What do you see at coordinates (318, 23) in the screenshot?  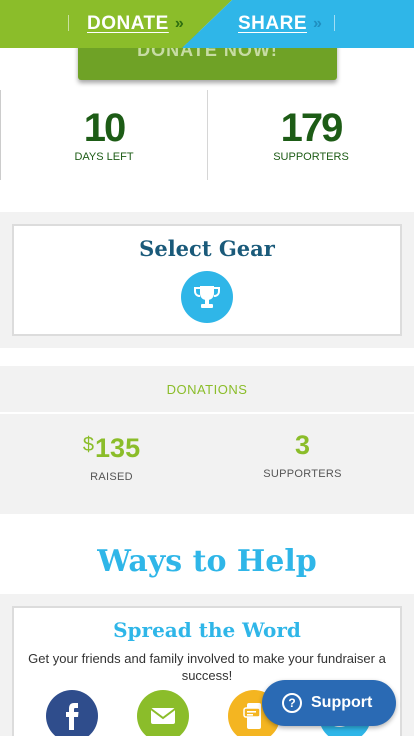 I see `share-arrow-icon: »` at bounding box center [318, 23].